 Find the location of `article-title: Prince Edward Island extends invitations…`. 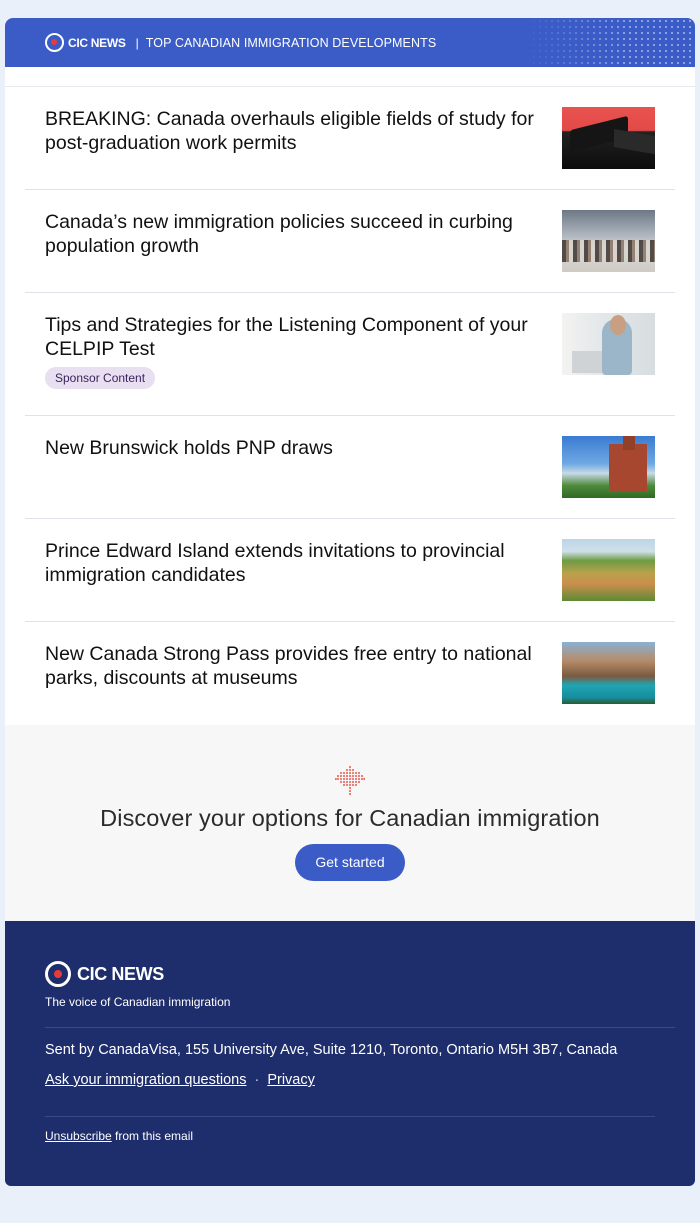

article-title: Prince Edward Island extends invitations… is located at coordinates (290, 563).